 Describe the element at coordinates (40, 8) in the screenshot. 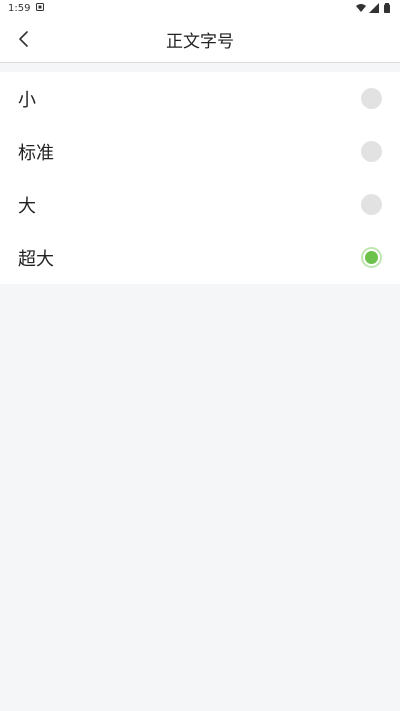

I see `notification-icon` at that location.